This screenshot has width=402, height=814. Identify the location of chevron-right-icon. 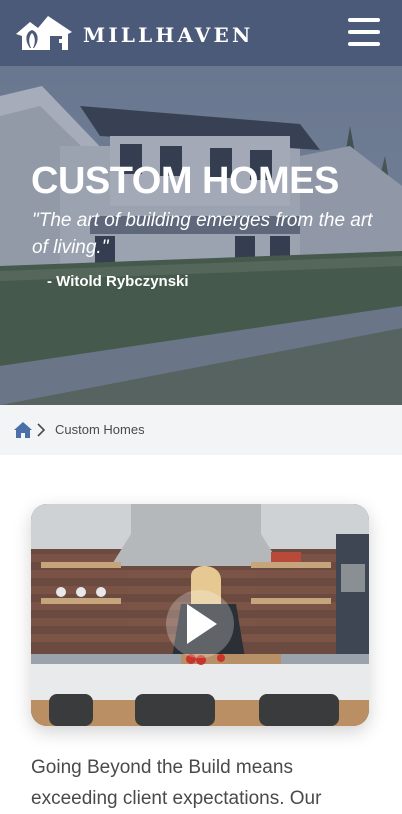
(41, 430).